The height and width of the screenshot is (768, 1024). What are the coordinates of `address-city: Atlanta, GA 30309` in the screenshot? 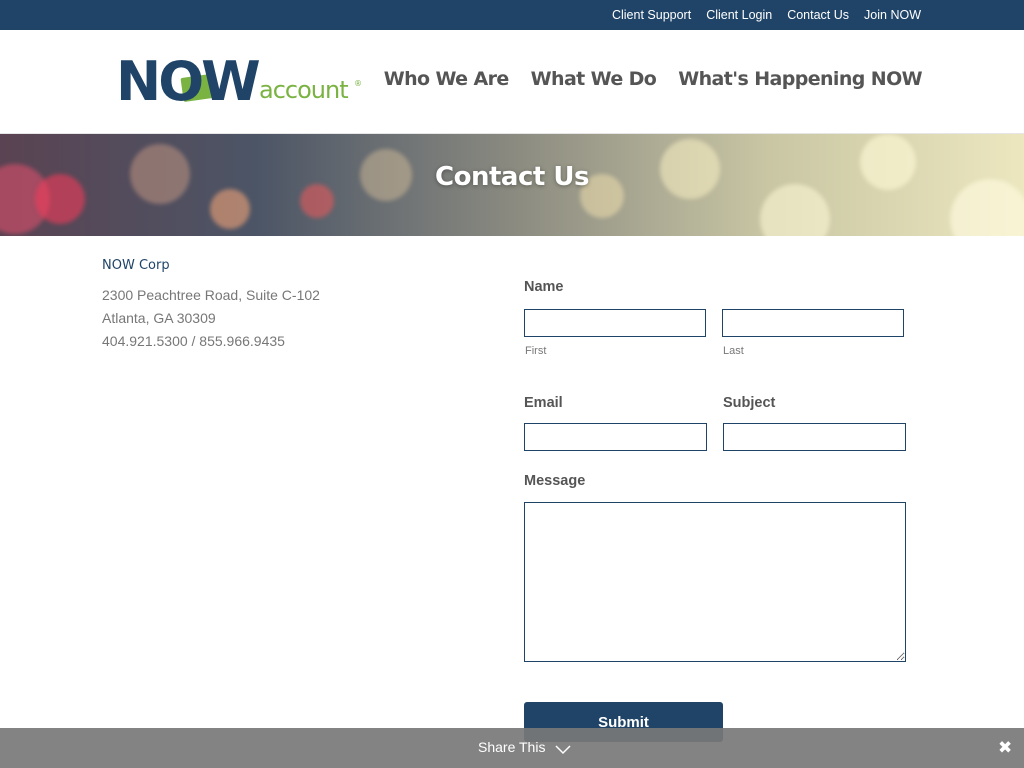 It's located at (159, 318).